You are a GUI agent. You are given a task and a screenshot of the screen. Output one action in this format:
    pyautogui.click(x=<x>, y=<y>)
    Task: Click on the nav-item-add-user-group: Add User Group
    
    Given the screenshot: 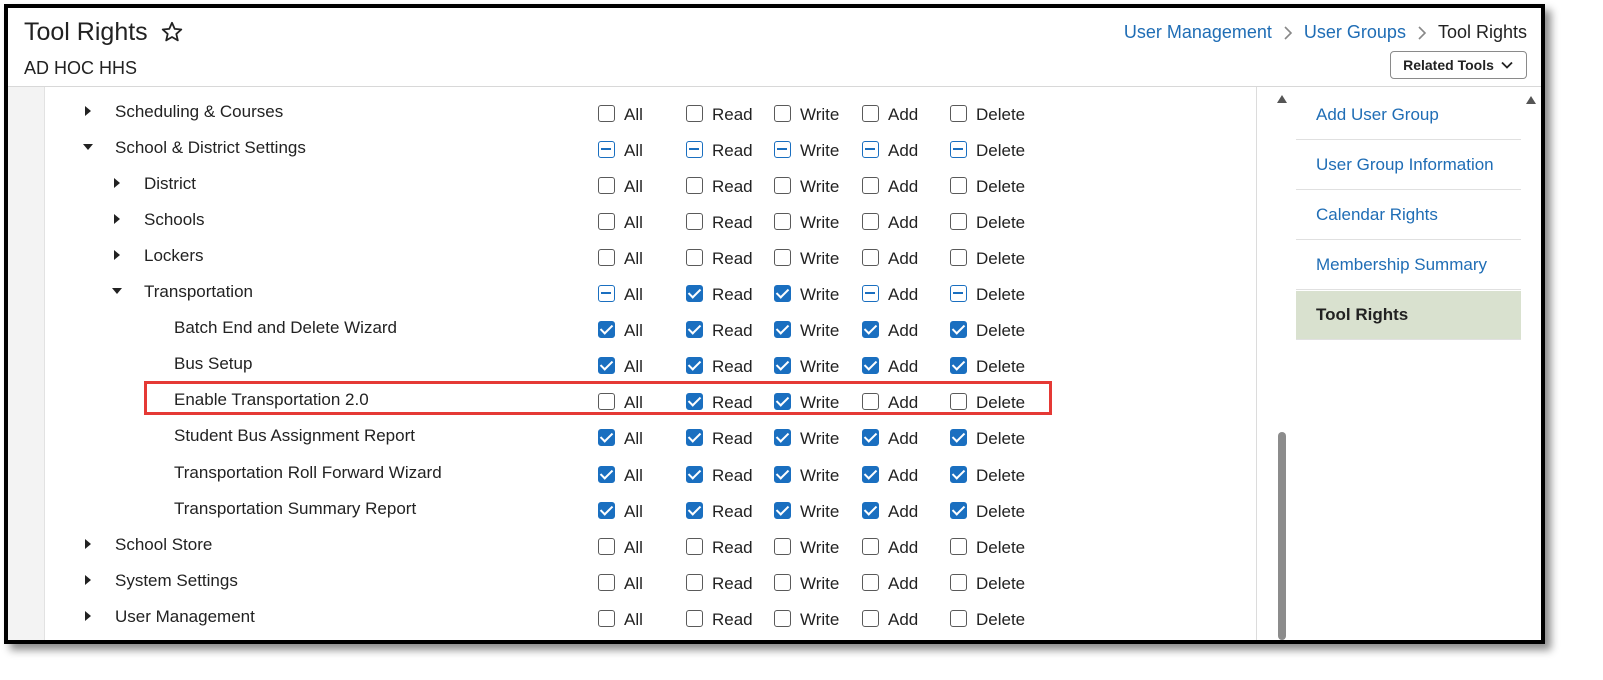 What is the action you would take?
    pyautogui.click(x=1408, y=115)
    